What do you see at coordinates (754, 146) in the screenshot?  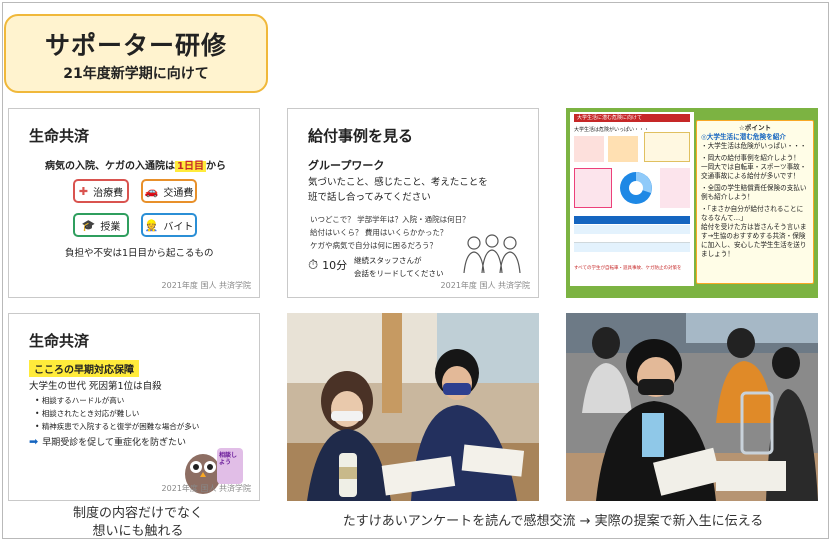 I see `point-line: ・大学生活は危険がいっぱい・・・` at bounding box center [754, 146].